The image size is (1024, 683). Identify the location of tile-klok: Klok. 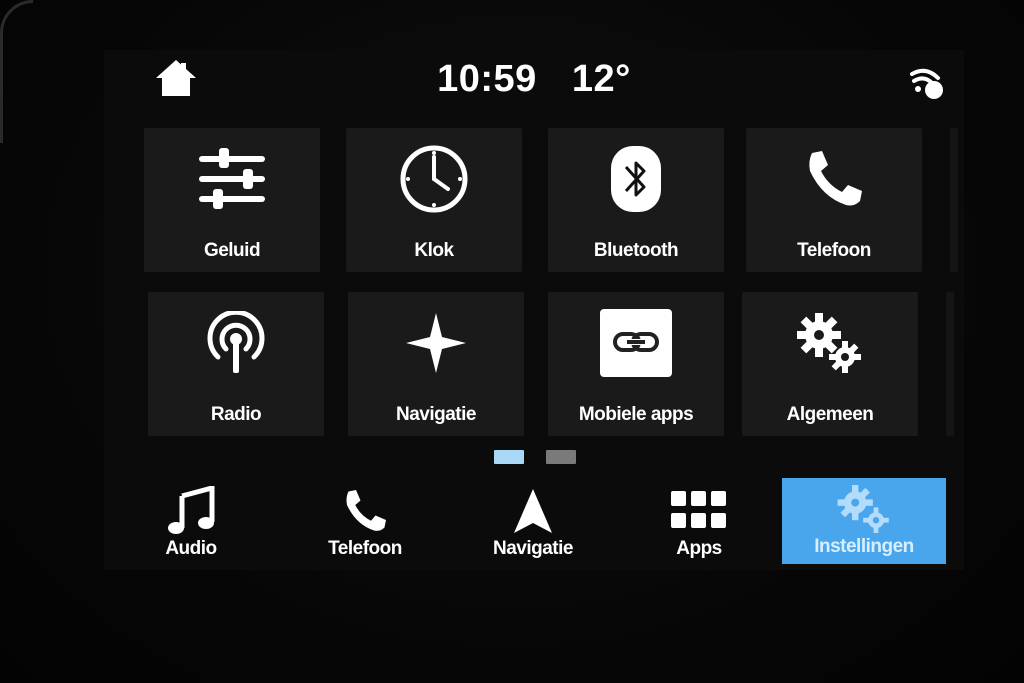
(434, 200).